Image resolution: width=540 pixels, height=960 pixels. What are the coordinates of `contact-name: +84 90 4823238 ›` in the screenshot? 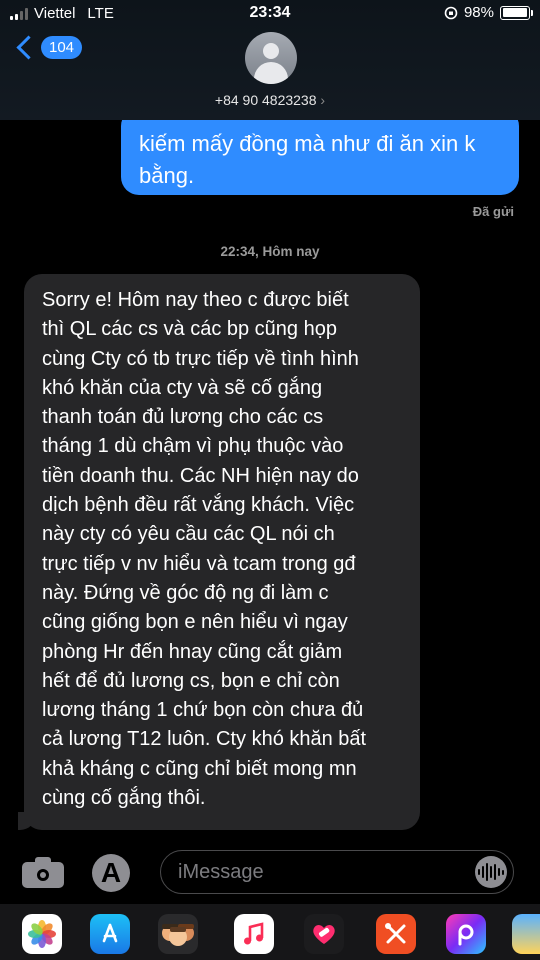 It's located at (270, 100).